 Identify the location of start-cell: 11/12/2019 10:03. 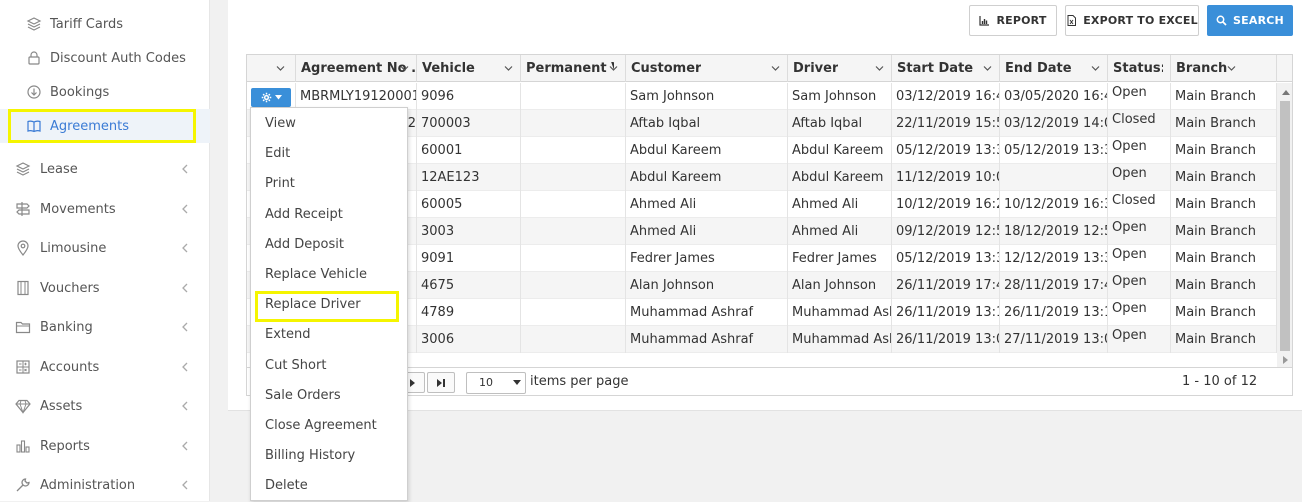
(946, 177).